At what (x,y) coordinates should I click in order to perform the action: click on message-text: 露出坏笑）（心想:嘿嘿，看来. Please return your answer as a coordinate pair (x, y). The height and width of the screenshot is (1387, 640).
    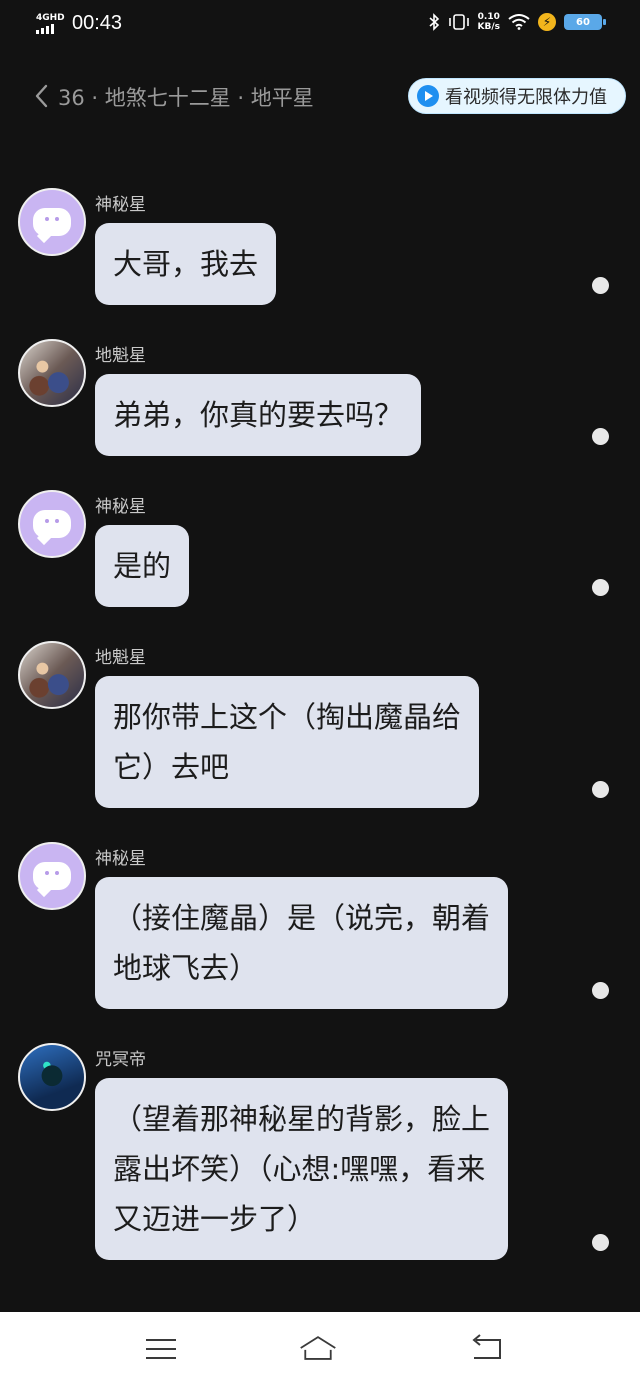
    Looking at the image, I should click on (299, 1169).